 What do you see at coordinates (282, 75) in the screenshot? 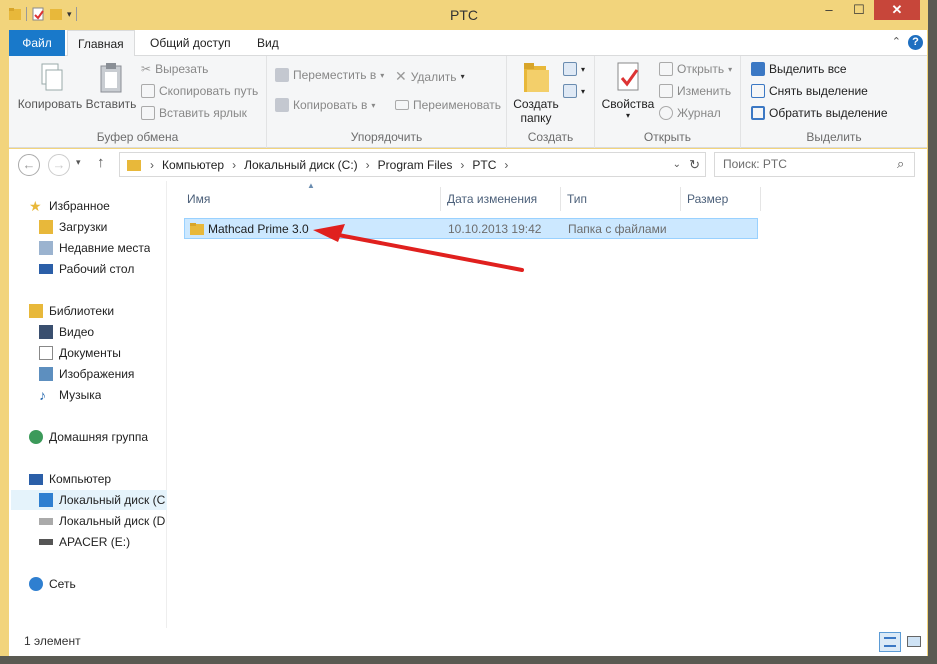
I see `move-to-icon` at bounding box center [282, 75].